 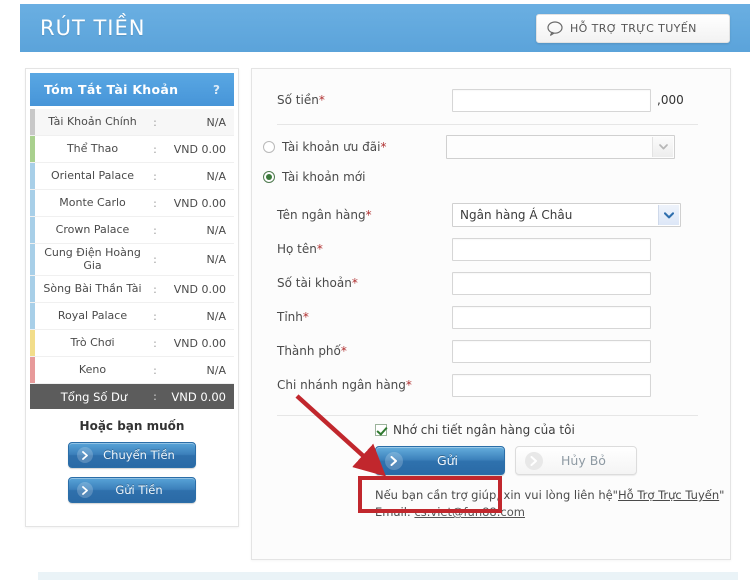 I want to click on existing-account-row: Tài khoản ưu đãi*, so click(x=491, y=147).